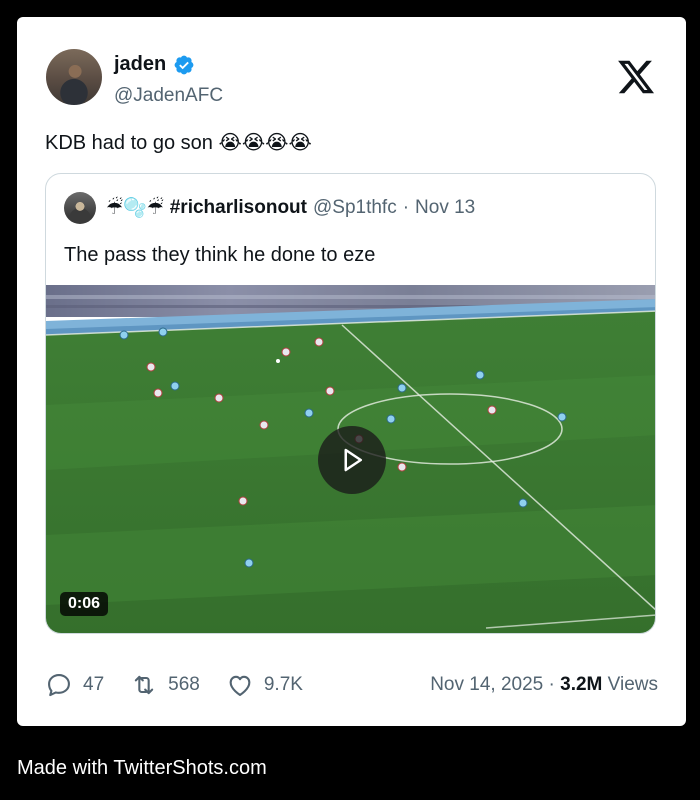 The image size is (700, 800). I want to click on quoted-author-name: #richarlisonout, so click(238, 208).